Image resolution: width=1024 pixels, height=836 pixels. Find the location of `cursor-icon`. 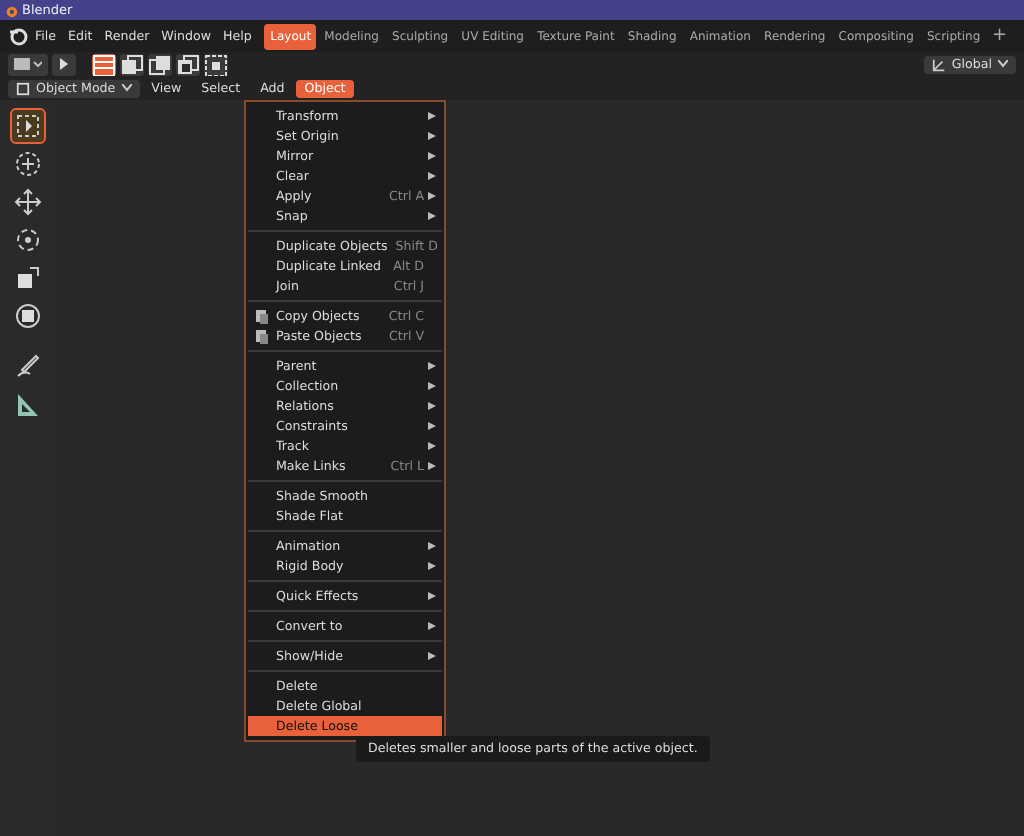

cursor-icon is located at coordinates (64, 64).